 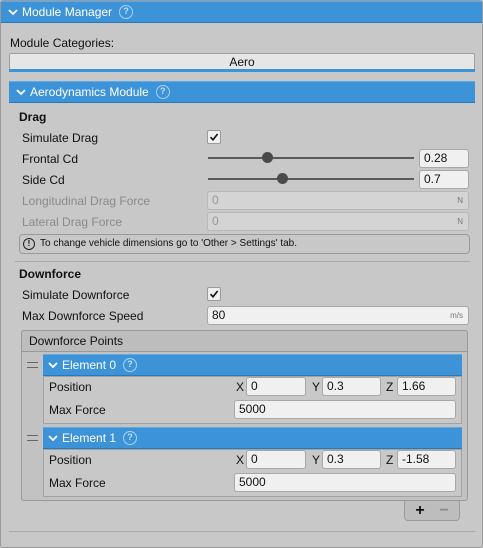 I want to click on frontal-cd-slider-track, so click(x=311, y=158).